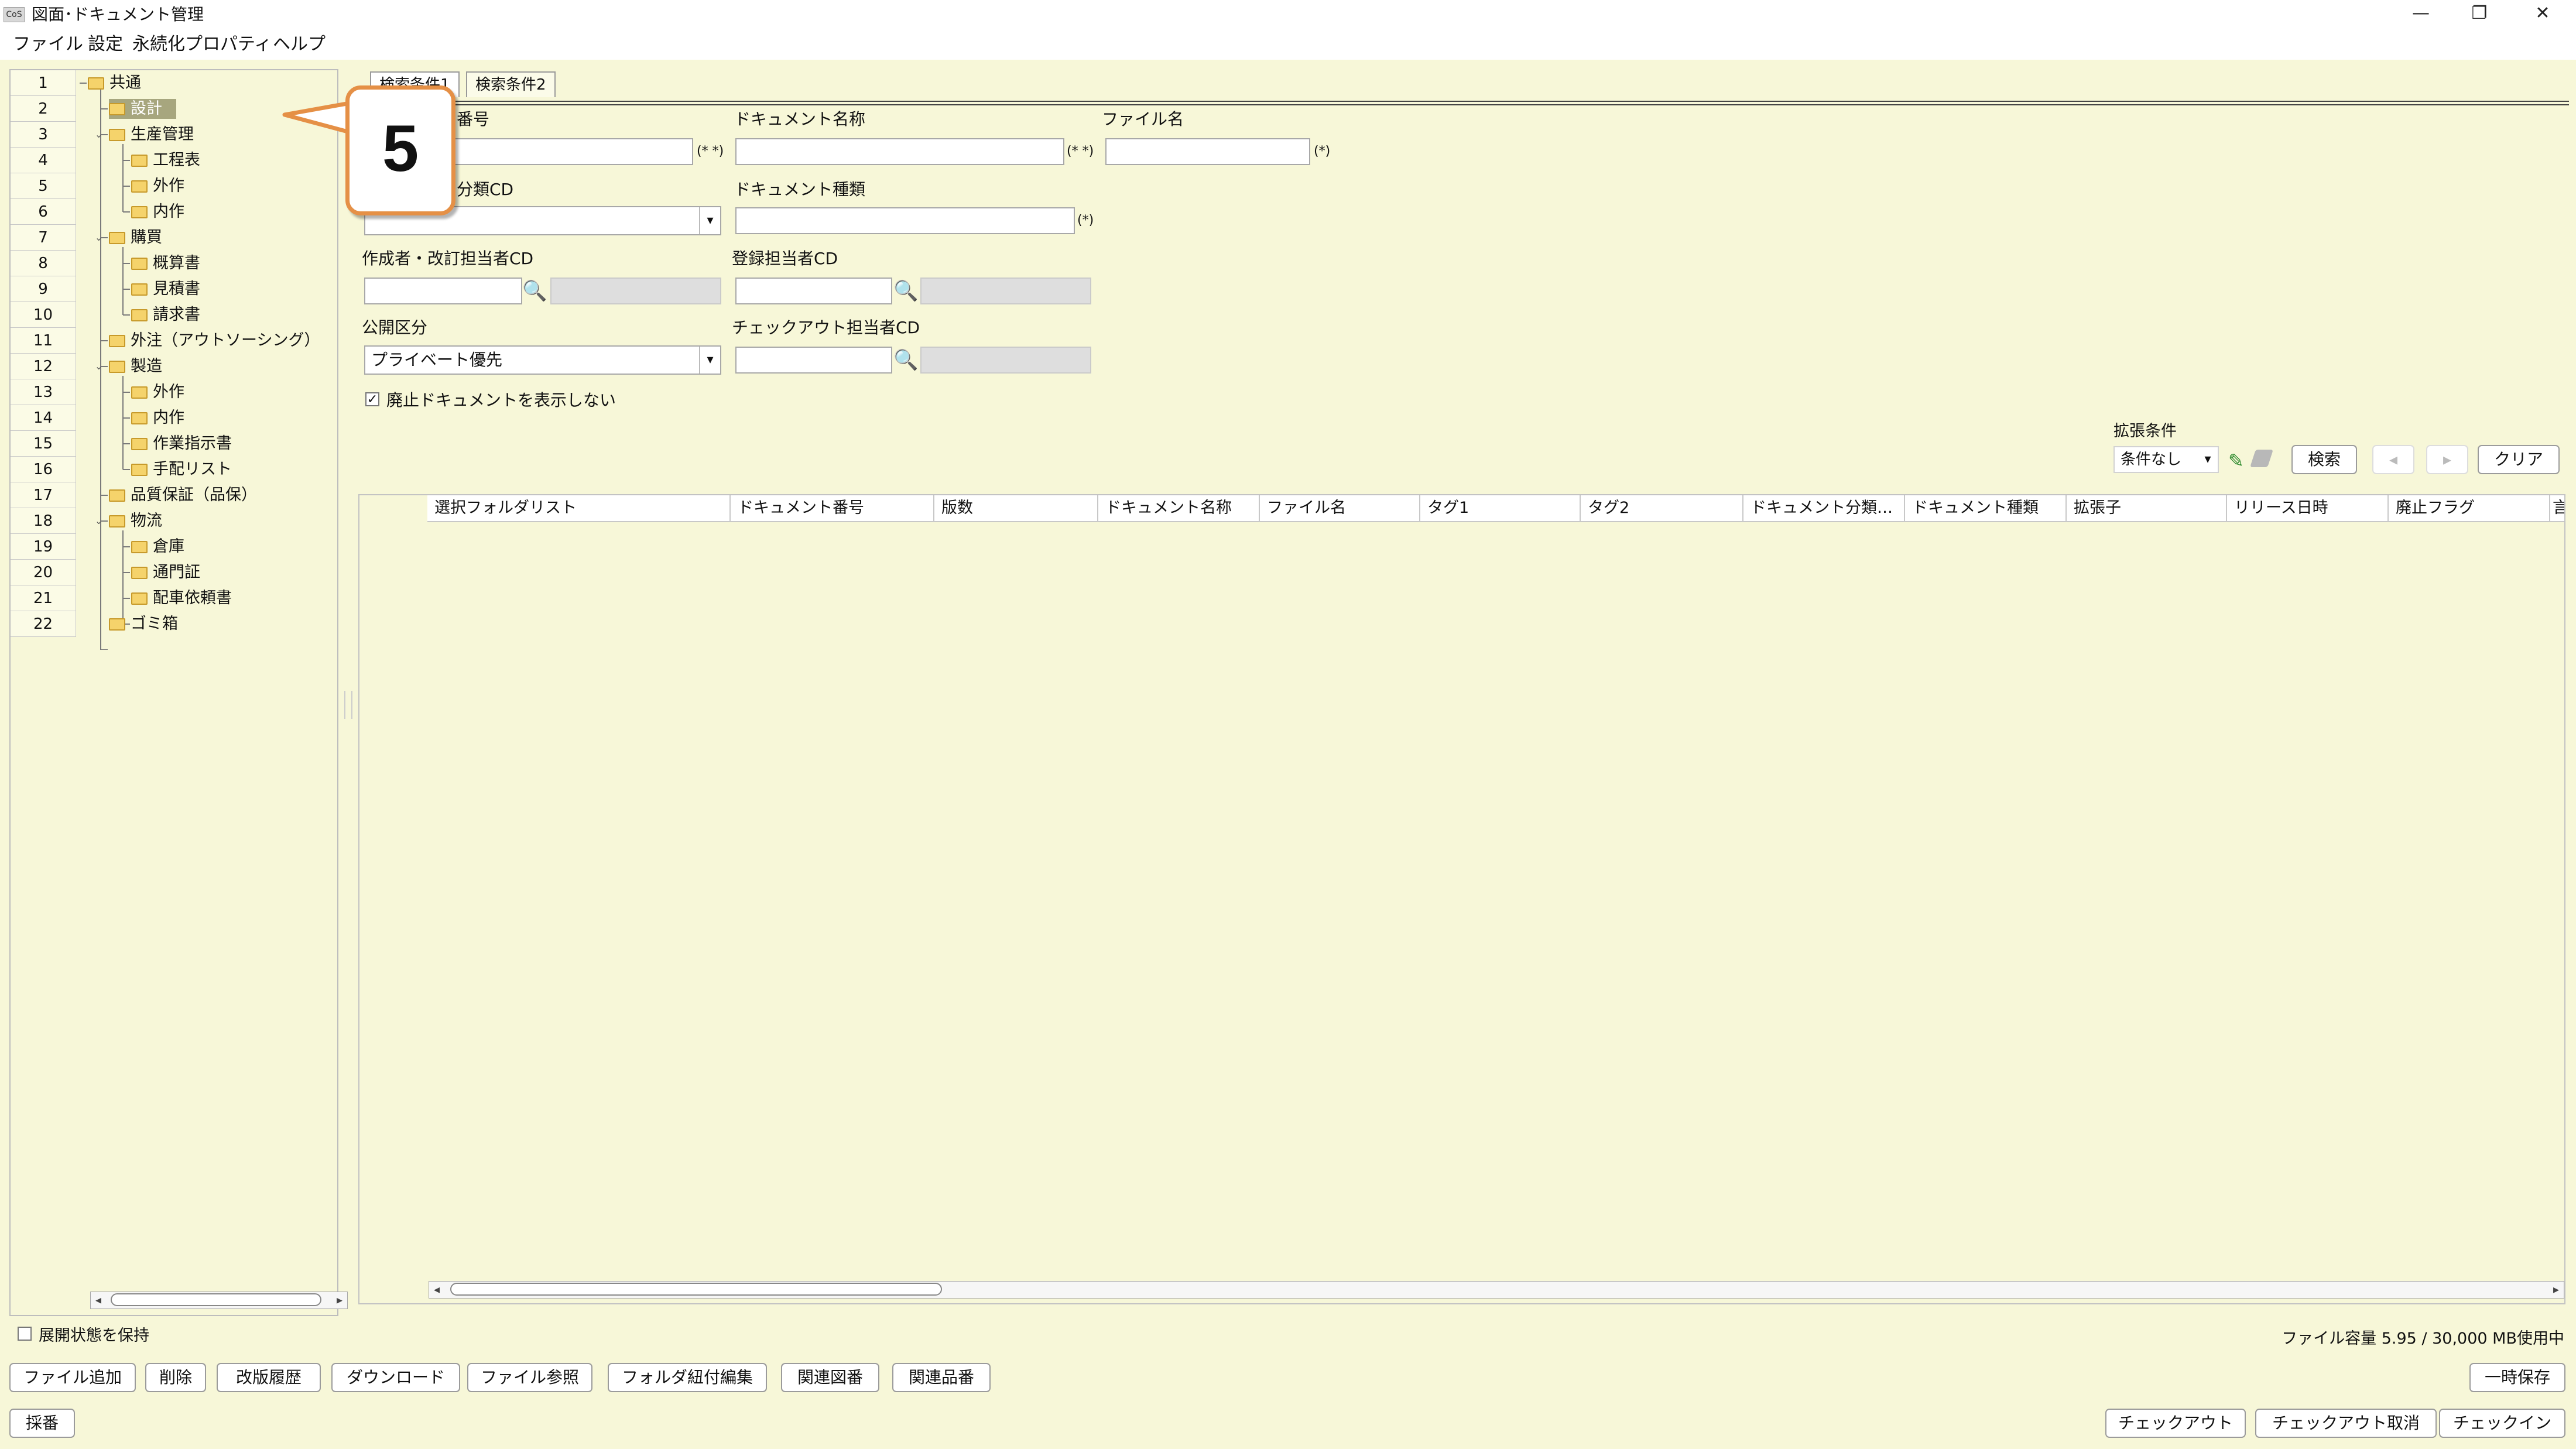  Describe the element at coordinates (181, 469) in the screenshot. I see `tree-node: 手配リスト` at that location.